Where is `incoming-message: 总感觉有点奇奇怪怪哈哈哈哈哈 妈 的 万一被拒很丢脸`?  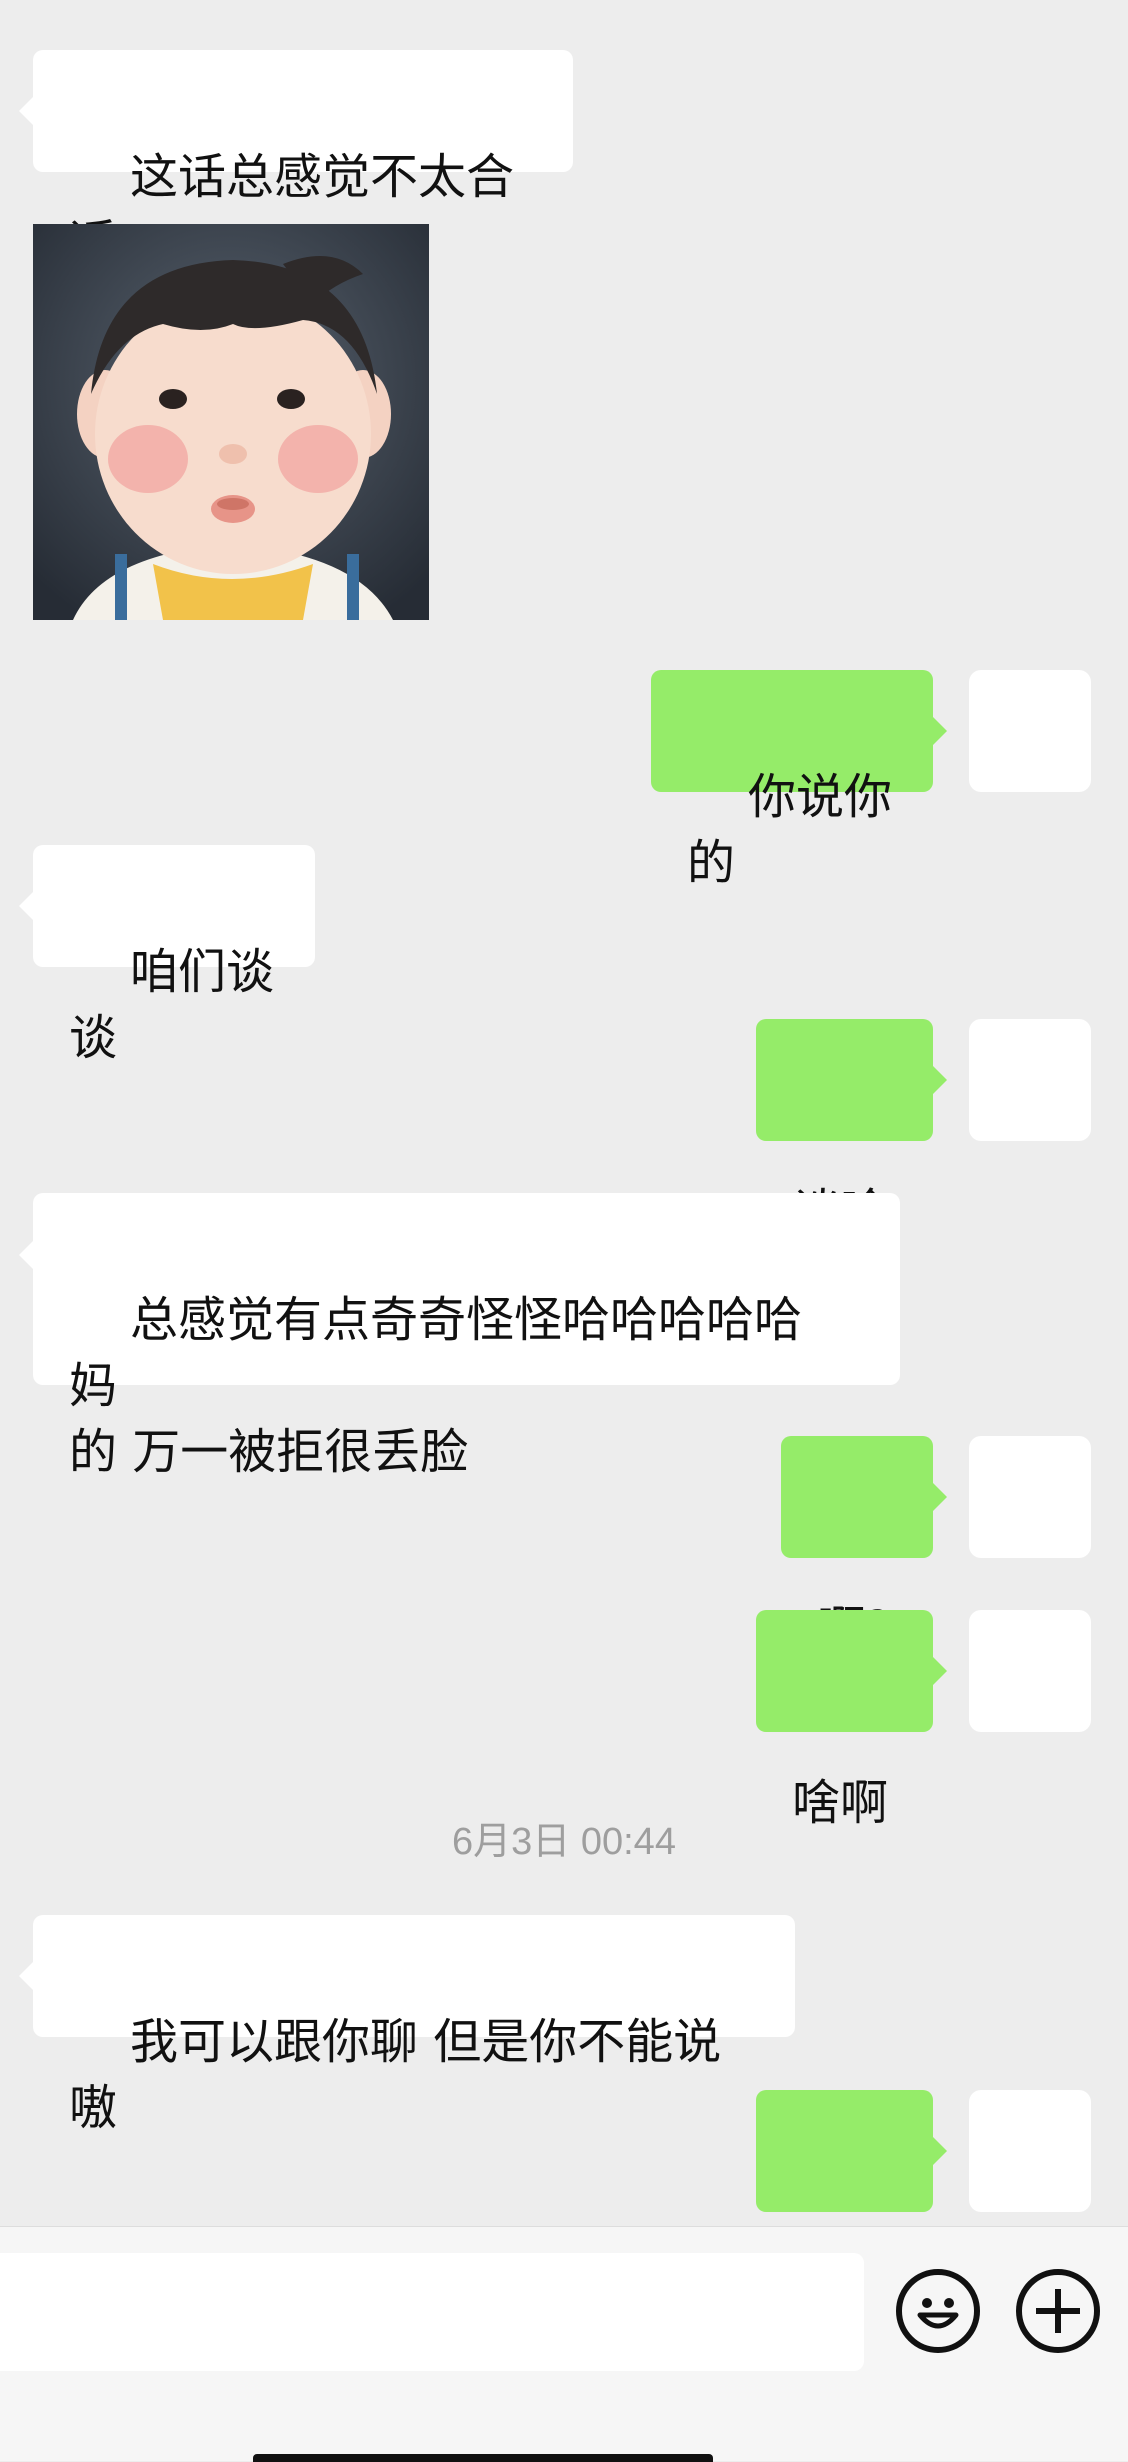
incoming-message: 总感觉有点奇奇怪怪哈哈哈哈哈 妈 的 万一被拒很丢脸 is located at coordinates (459, 1336).